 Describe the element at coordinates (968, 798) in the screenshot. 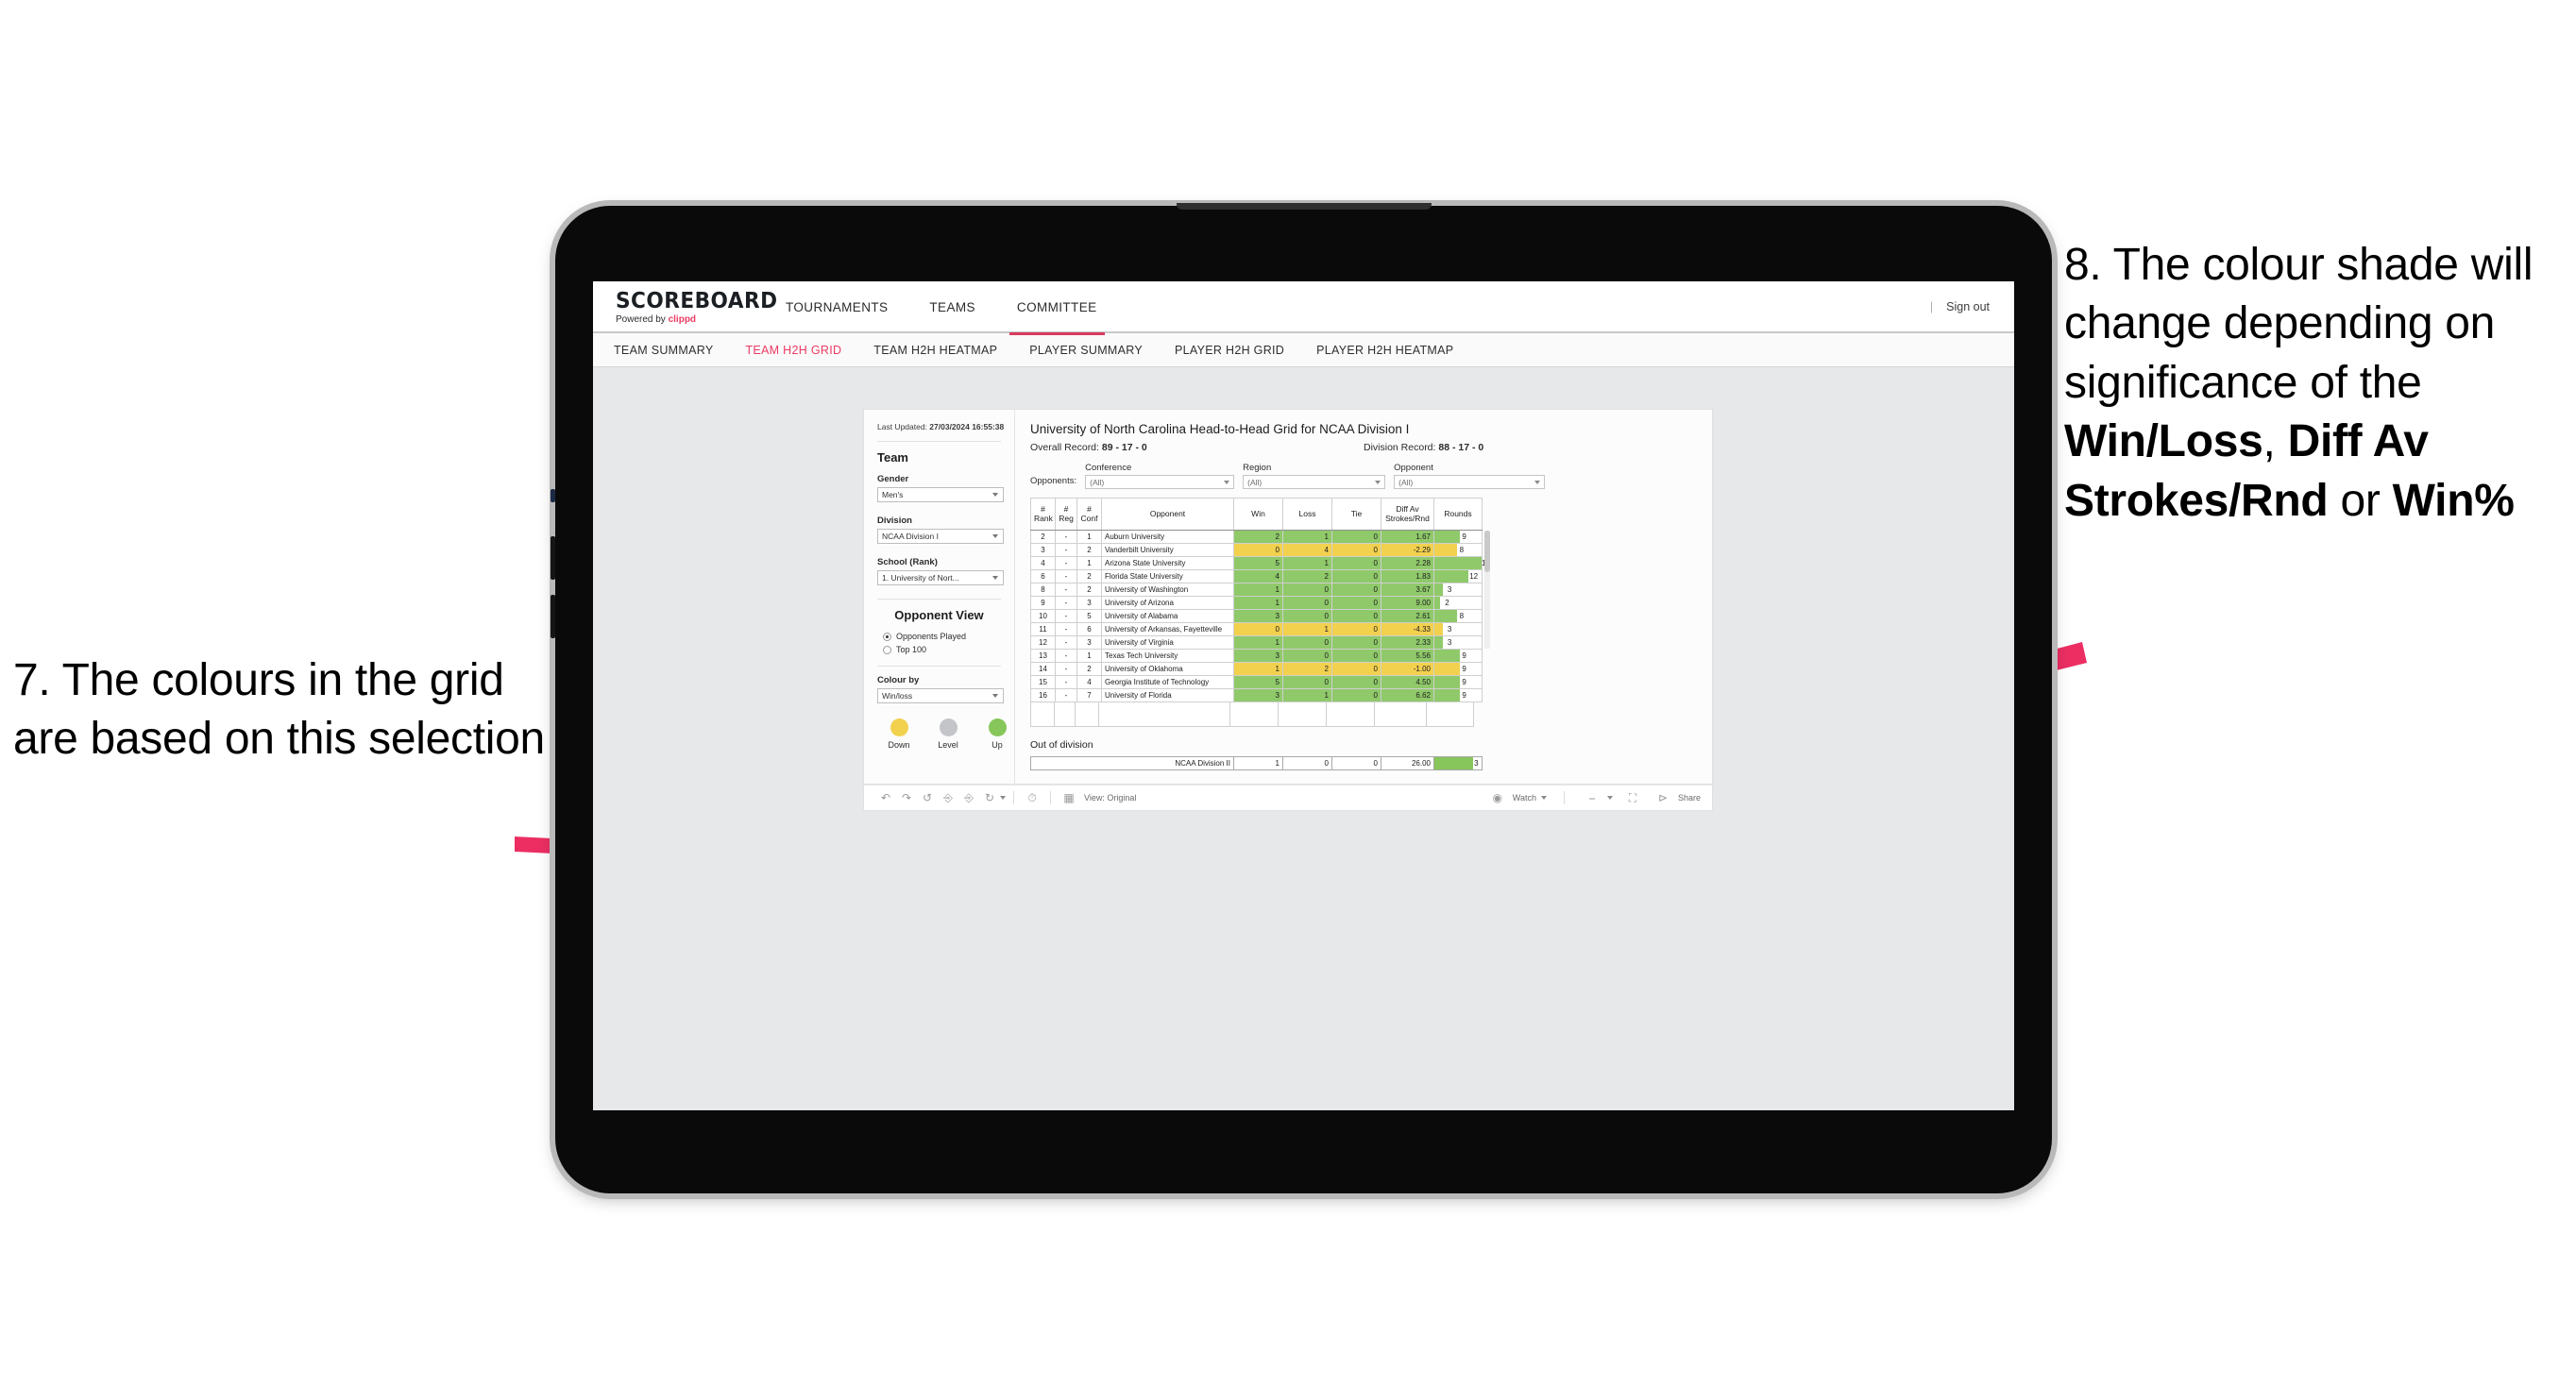

I see `pause-icon: ⎆` at that location.